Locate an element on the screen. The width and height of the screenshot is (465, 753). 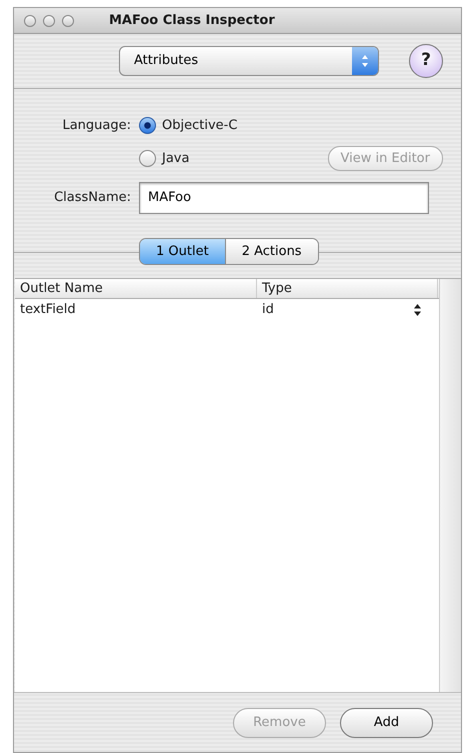
tab: 1 Outlet is located at coordinates (182, 251).